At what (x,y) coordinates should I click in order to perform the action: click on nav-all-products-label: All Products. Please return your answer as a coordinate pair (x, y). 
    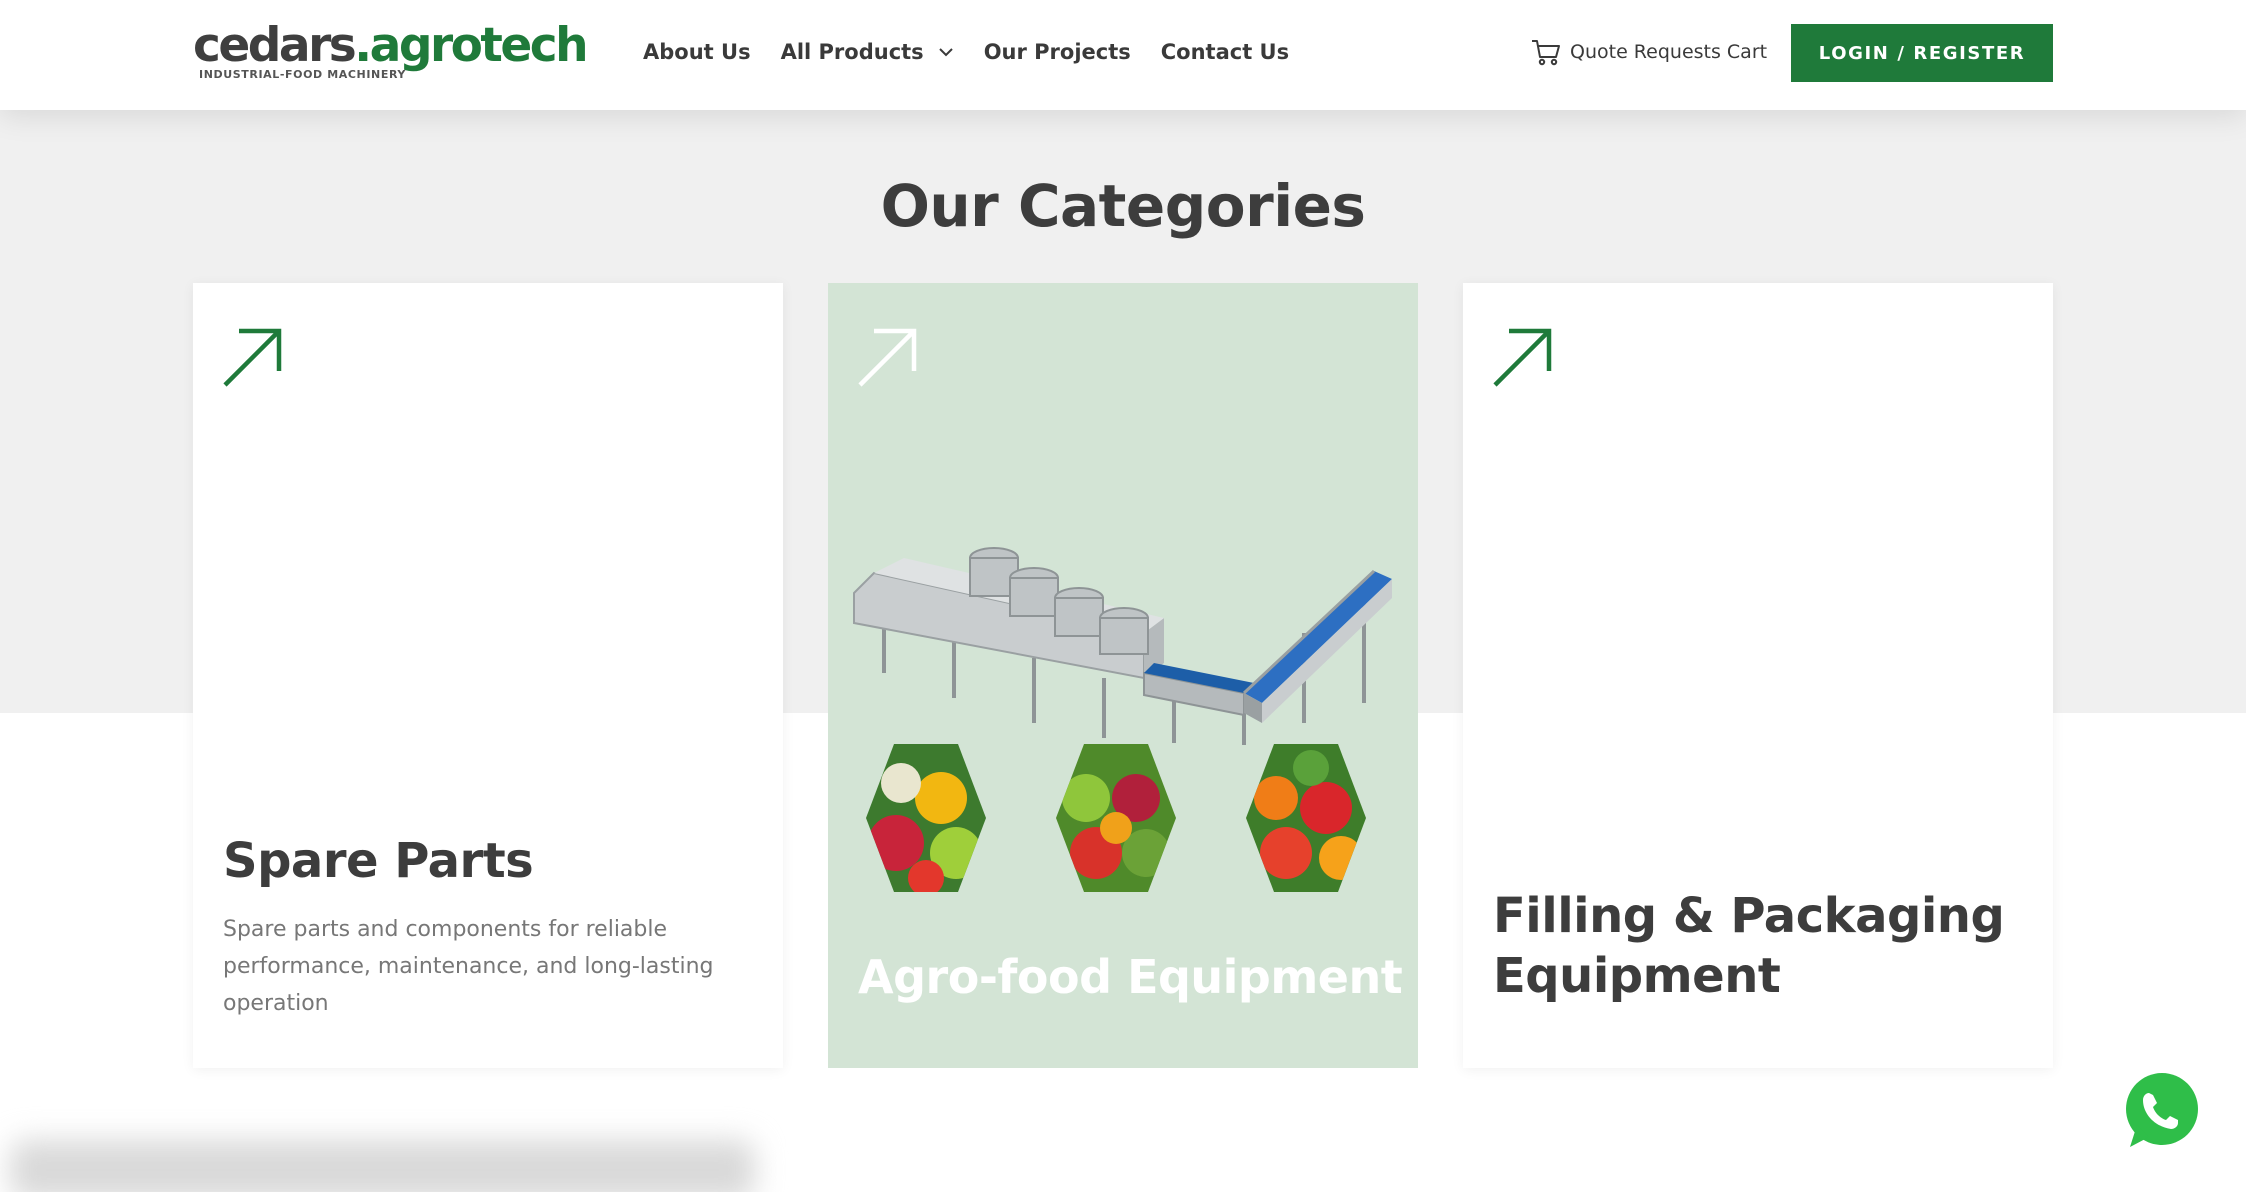
    Looking at the image, I should click on (852, 52).